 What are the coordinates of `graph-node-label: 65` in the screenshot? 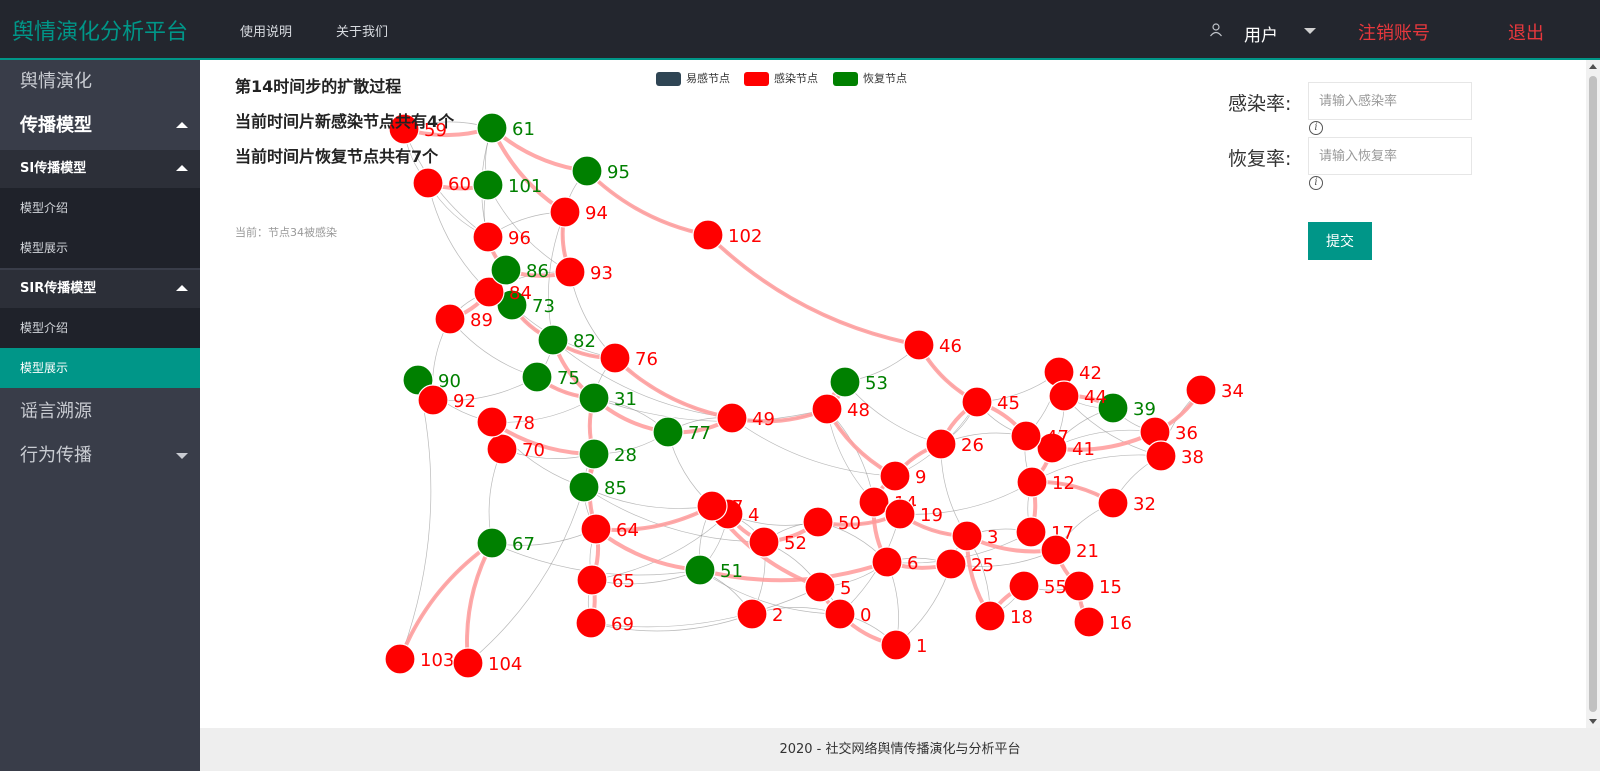 It's located at (623, 581).